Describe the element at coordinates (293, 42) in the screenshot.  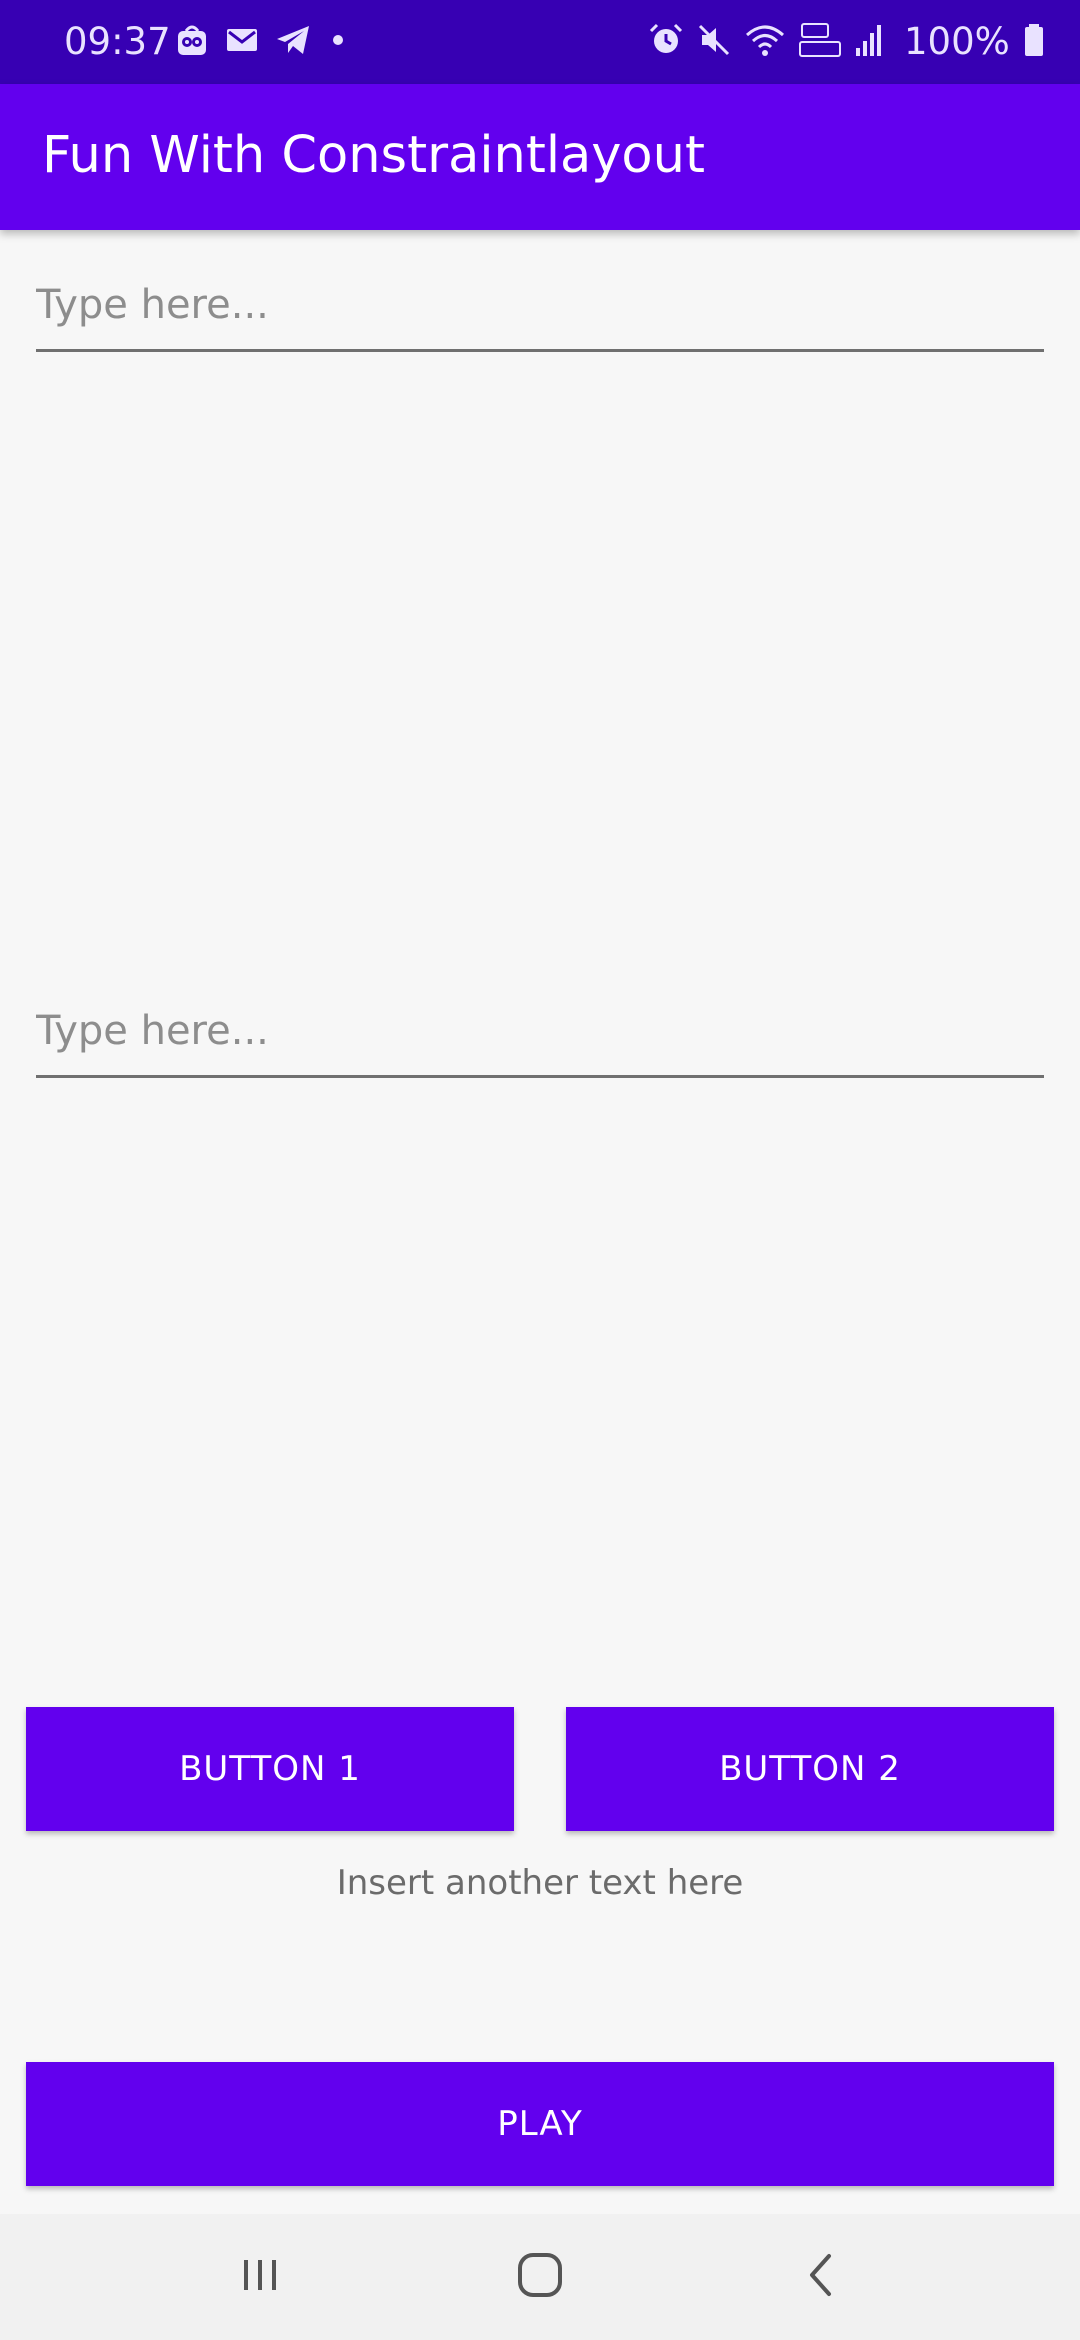
I see `telegram-icon` at that location.